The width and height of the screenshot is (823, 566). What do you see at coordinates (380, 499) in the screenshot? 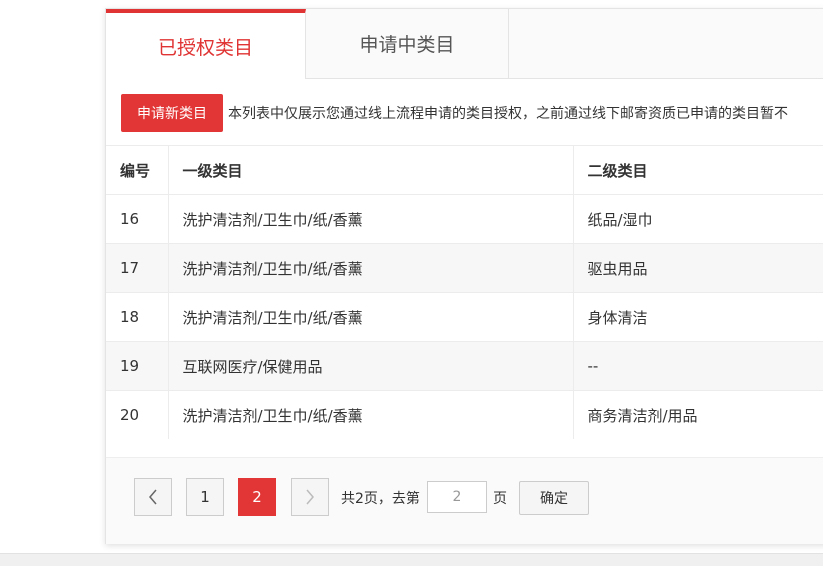
I see `total-pages-text: 共2页，去第` at bounding box center [380, 499].